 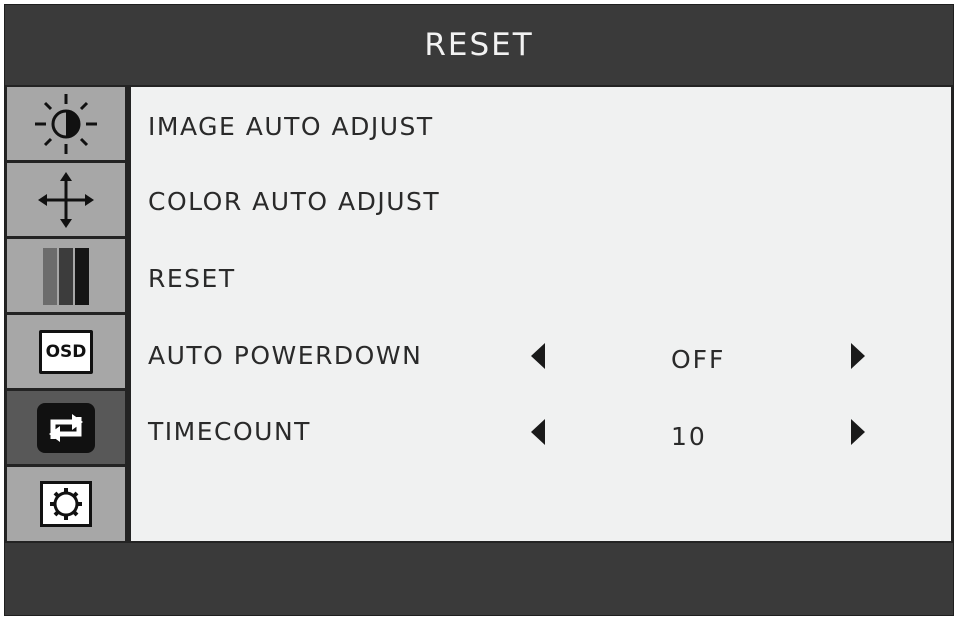 I want to click on menu-item-label: RESET, so click(x=192, y=278).